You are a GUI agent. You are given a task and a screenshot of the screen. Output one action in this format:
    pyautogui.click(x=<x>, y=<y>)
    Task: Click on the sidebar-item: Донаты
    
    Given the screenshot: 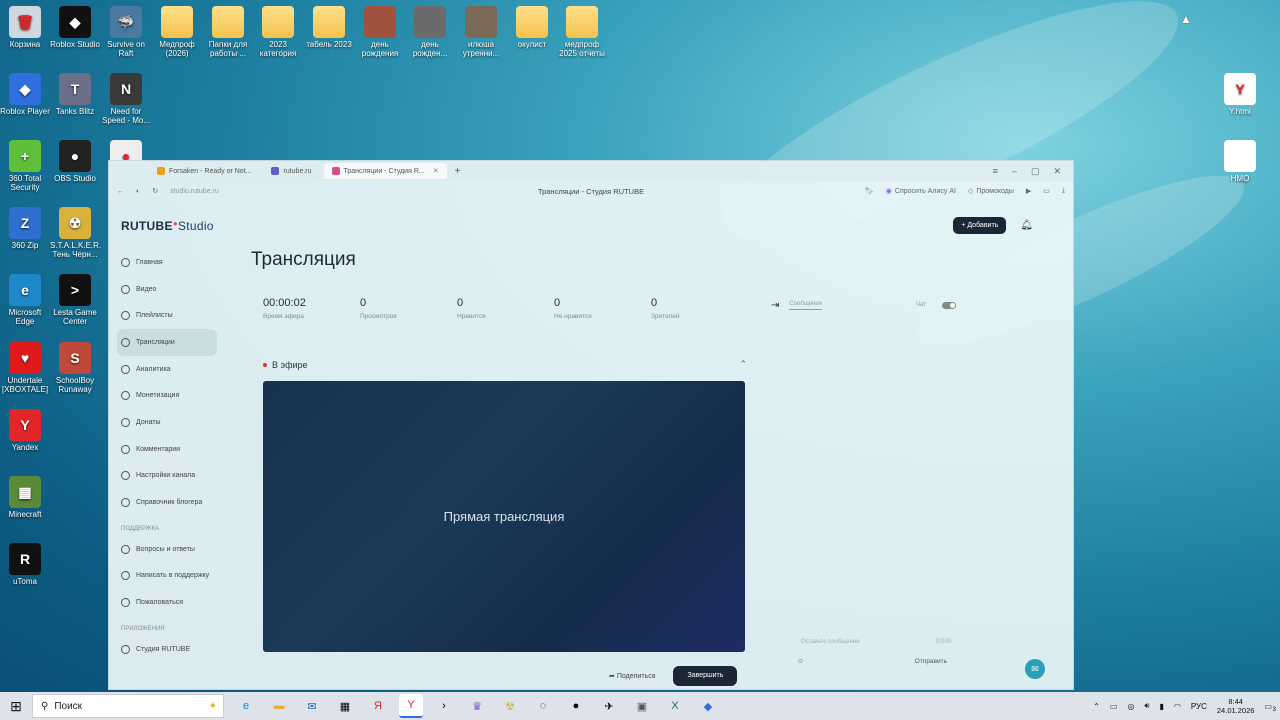 What is the action you would take?
    pyautogui.click(x=167, y=422)
    